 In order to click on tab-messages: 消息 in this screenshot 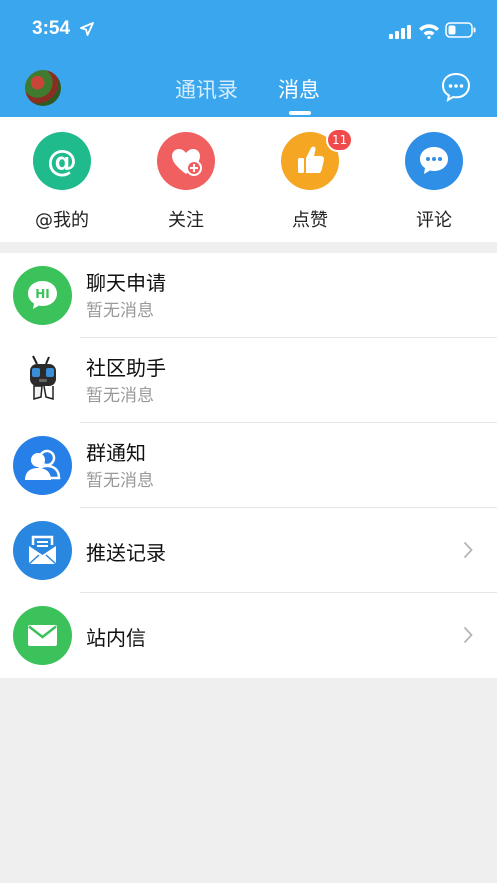, I will do `click(299, 89)`.